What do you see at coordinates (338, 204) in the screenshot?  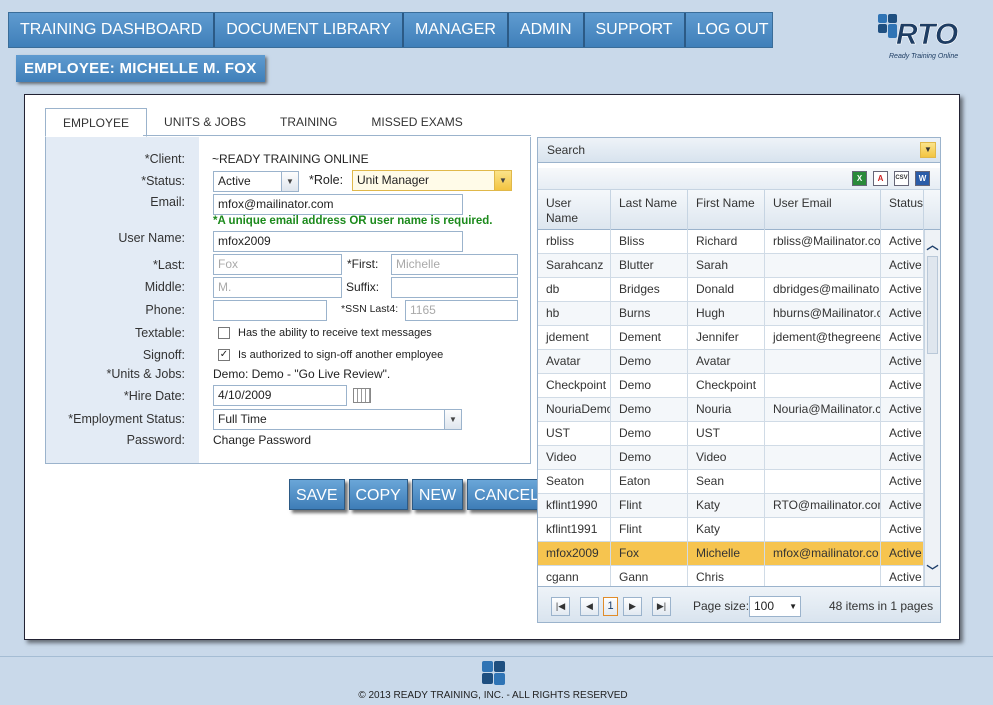 I see `email-input: mfox@mailinator.com` at bounding box center [338, 204].